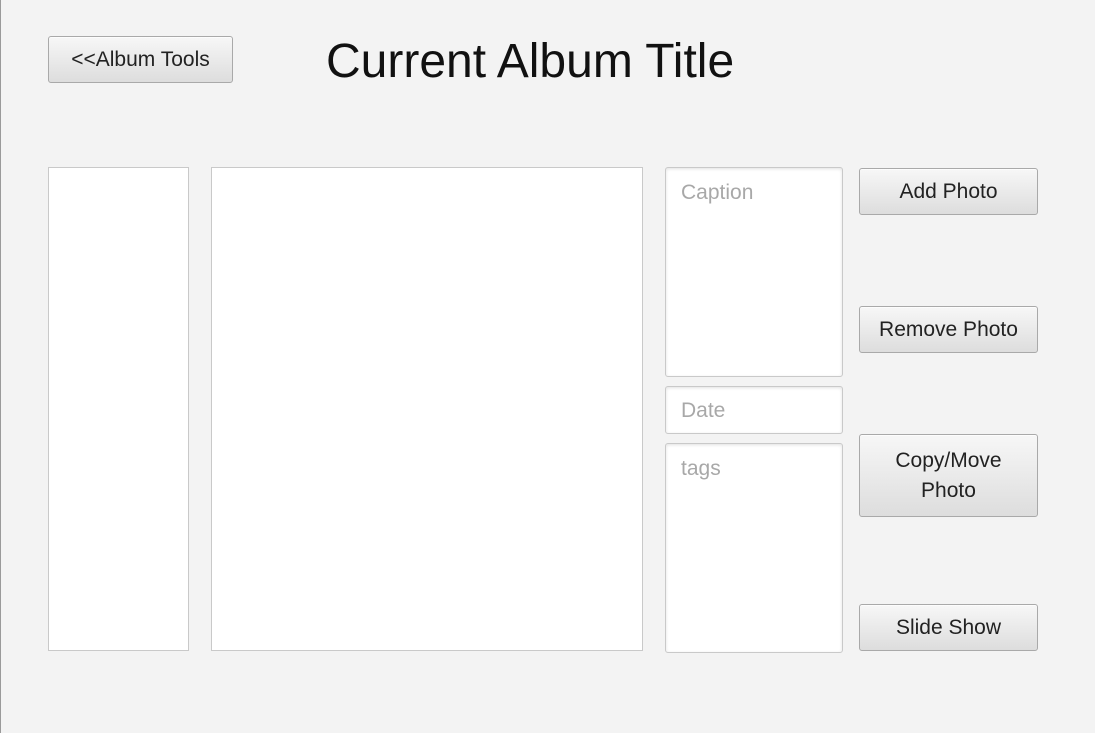 The height and width of the screenshot is (733, 1095). What do you see at coordinates (754, 272) in the screenshot?
I see `caption-textarea: Caption` at bounding box center [754, 272].